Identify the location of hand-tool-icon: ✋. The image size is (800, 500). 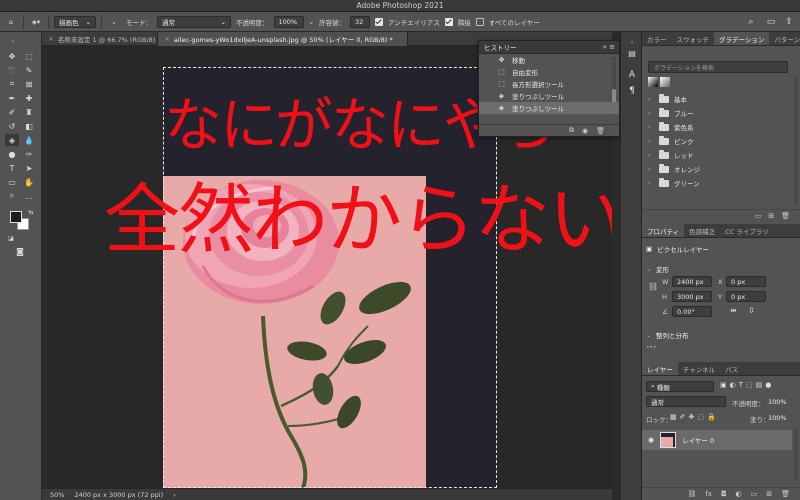
(29, 182).